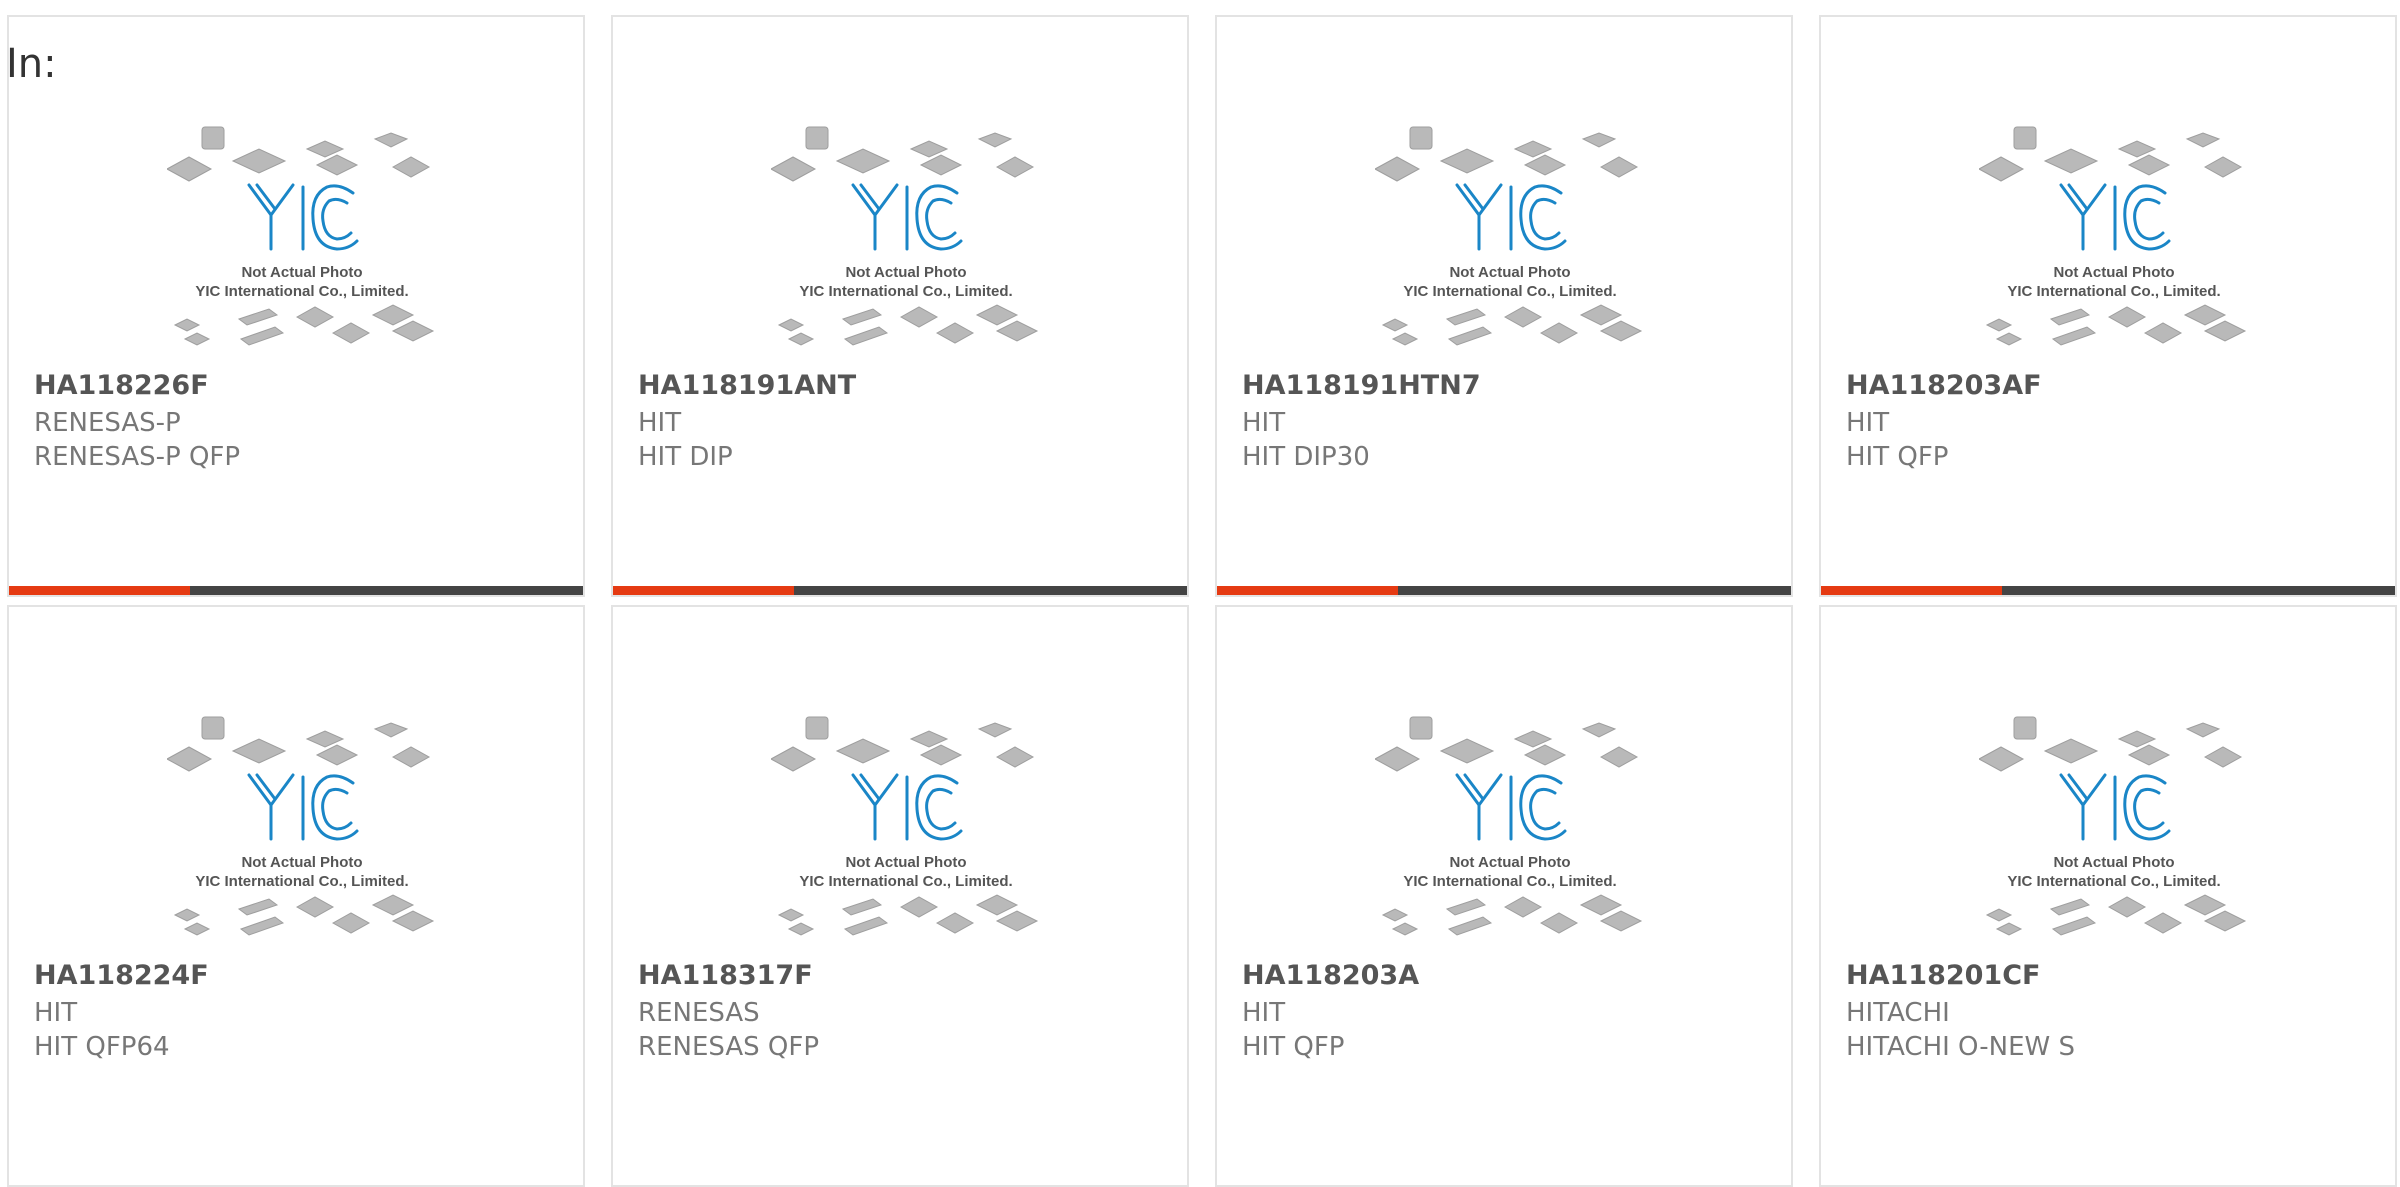 This screenshot has width=2400, height=1187. I want to click on manufacturer-text: HITACHI, so click(1898, 1013).